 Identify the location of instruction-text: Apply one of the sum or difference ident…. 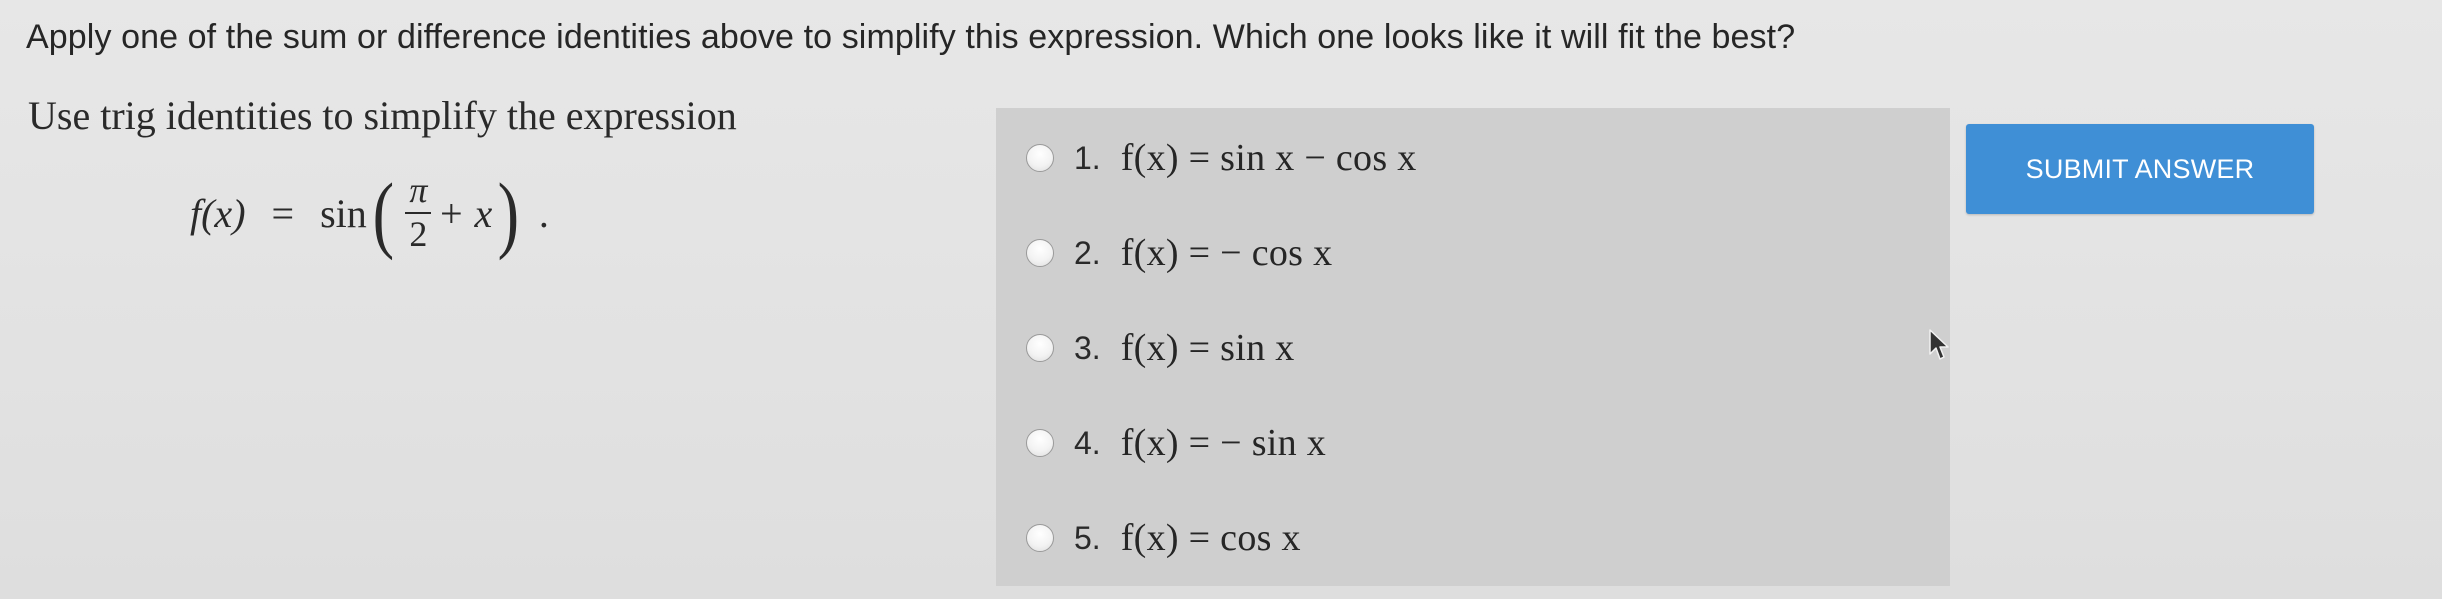
(911, 37).